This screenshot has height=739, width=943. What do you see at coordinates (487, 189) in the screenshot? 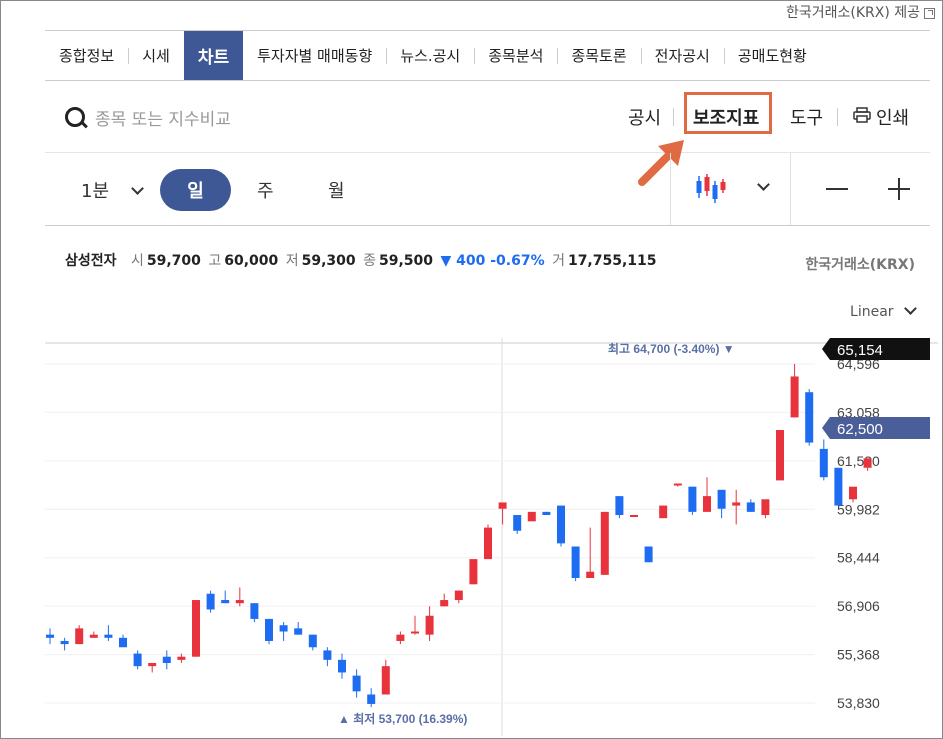
I see `period-row: 1분 일 주 월` at bounding box center [487, 189].